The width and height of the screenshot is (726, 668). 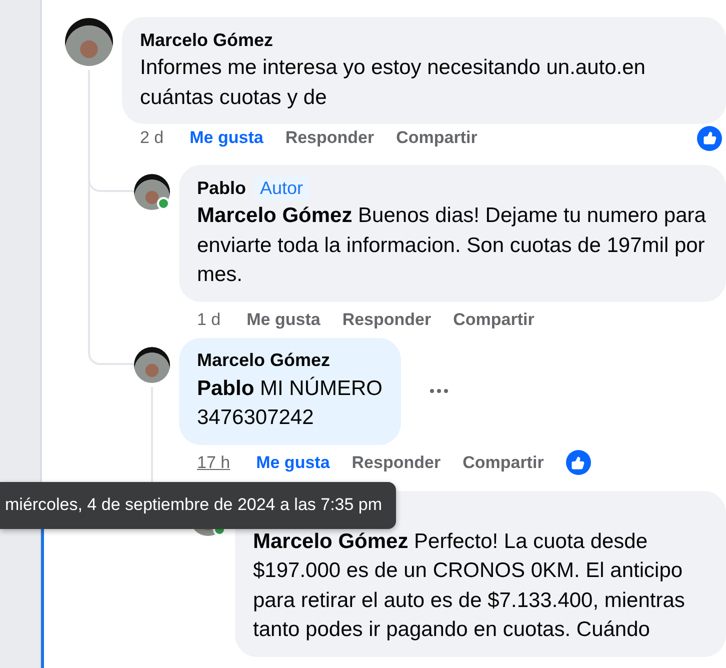 What do you see at coordinates (452, 245) in the screenshot?
I see `comment-text: Marcelo Gómez Buenos dias! Dejame tu numero para enviarte toda la informacion. Son cuotas de 197mil por mes.` at bounding box center [452, 245].